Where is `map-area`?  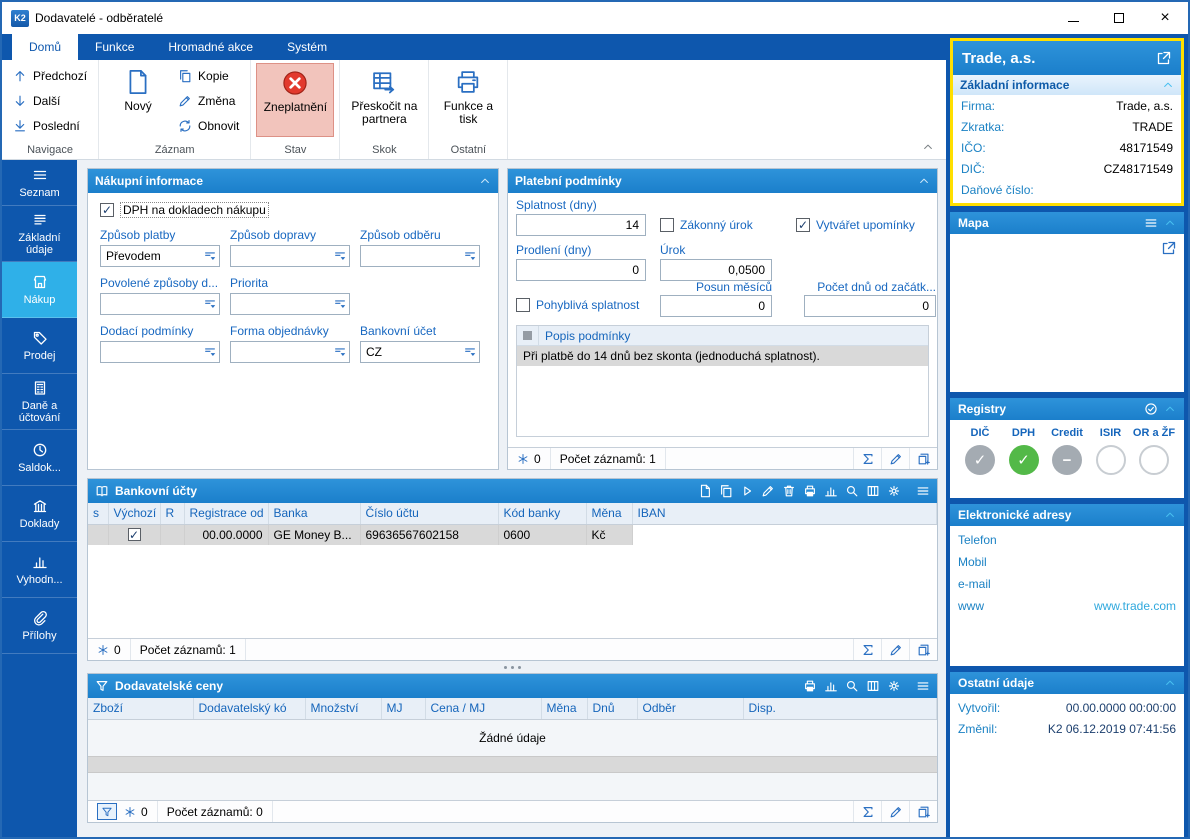 map-area is located at coordinates (1067, 313).